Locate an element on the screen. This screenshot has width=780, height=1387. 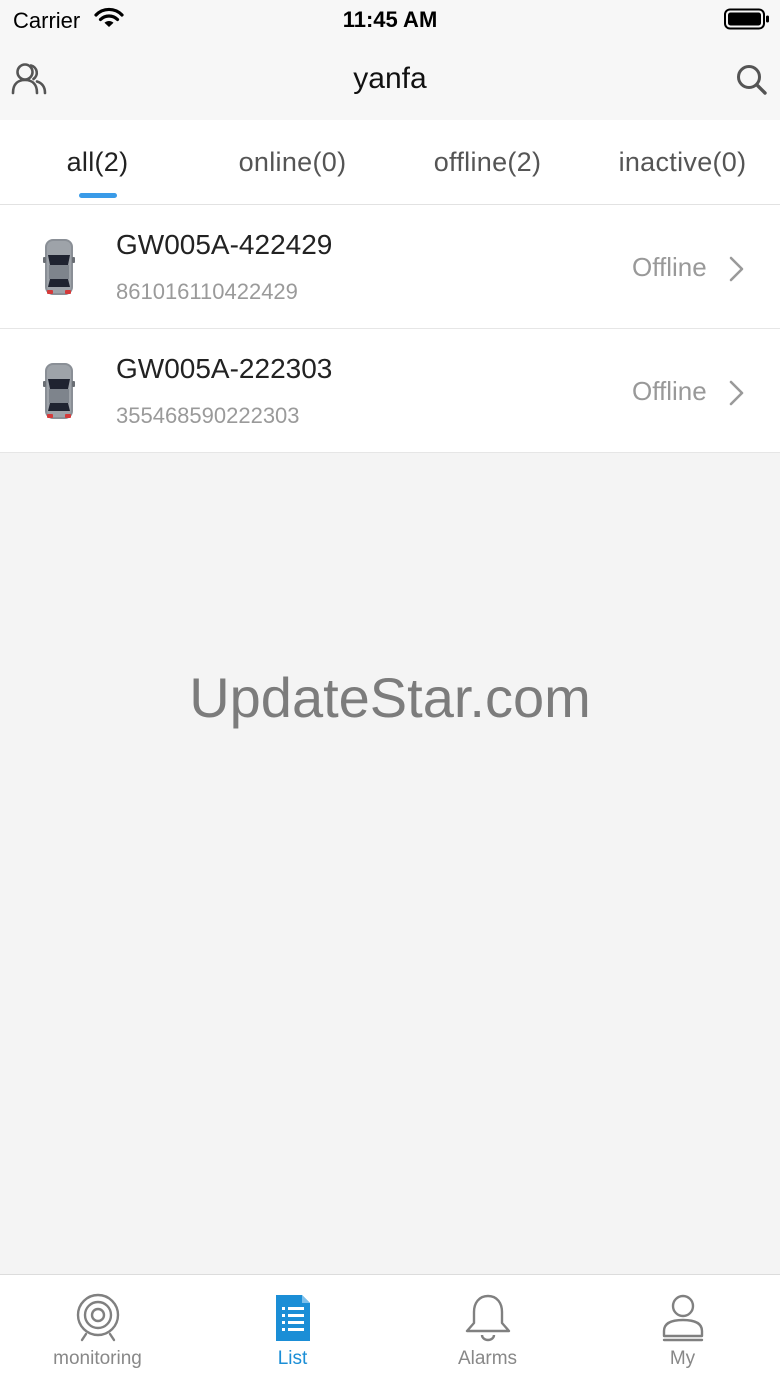
navigation-bar: yanfa is located at coordinates (390, 80).